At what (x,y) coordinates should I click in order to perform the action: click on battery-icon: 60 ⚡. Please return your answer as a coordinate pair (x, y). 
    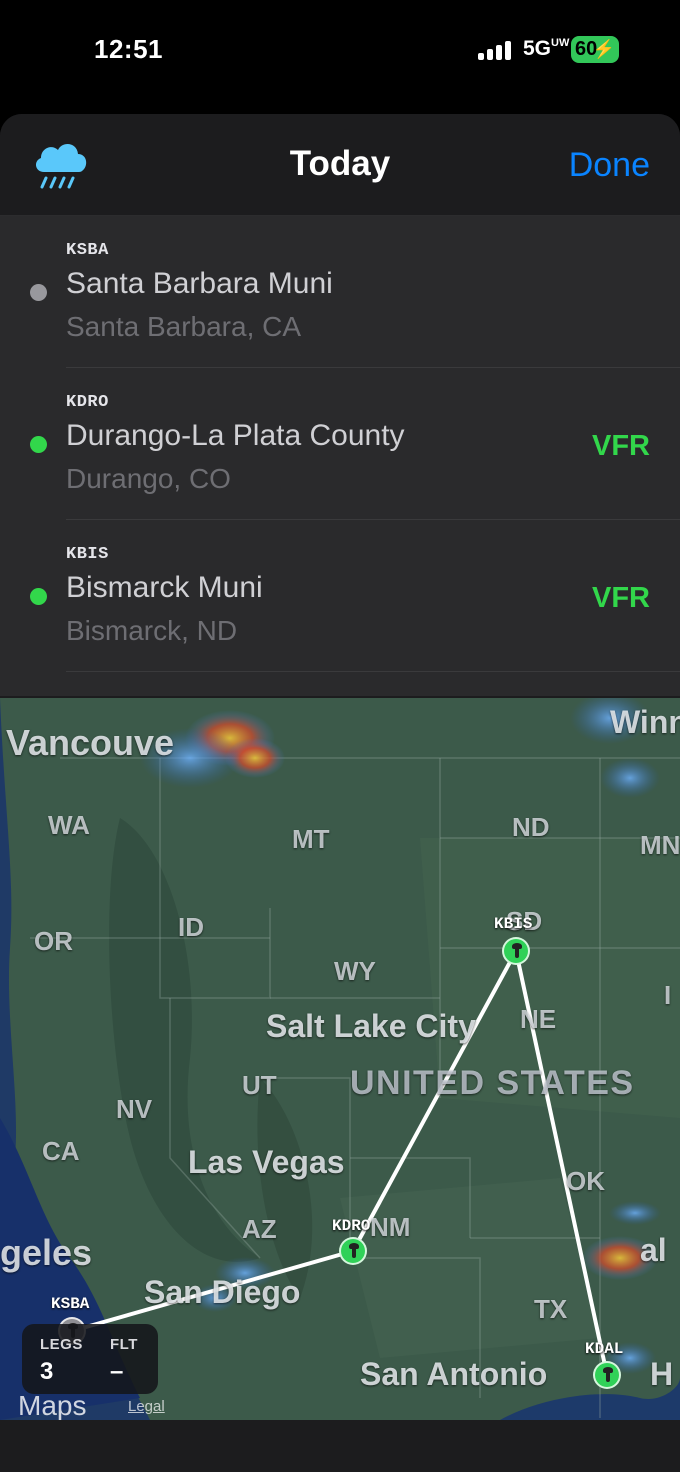
    Looking at the image, I should click on (595, 49).